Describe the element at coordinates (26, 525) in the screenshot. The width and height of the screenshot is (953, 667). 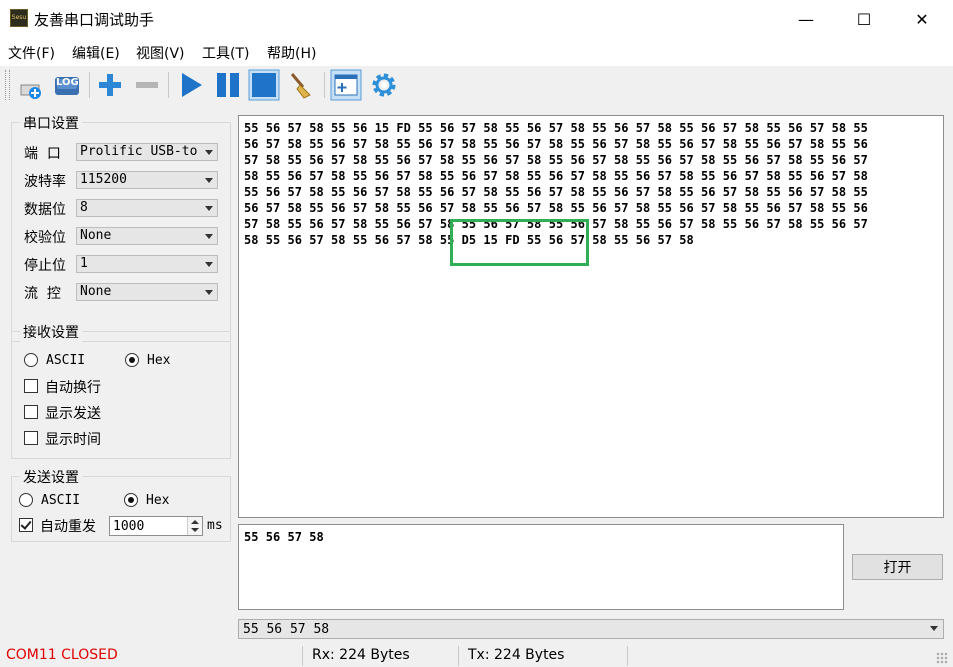
I see `auto-resend-checkbox` at that location.